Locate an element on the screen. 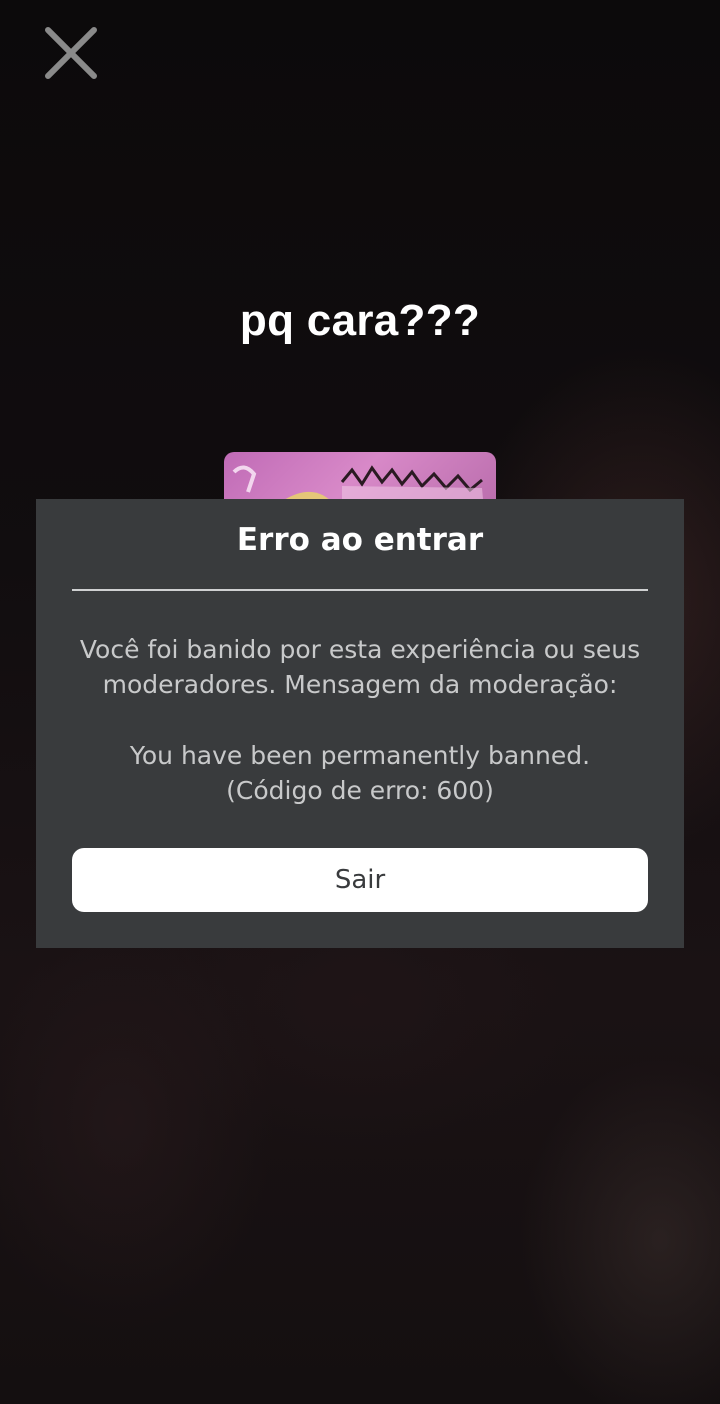 This screenshot has height=1404, width=720. dialog-divider is located at coordinates (360, 590).